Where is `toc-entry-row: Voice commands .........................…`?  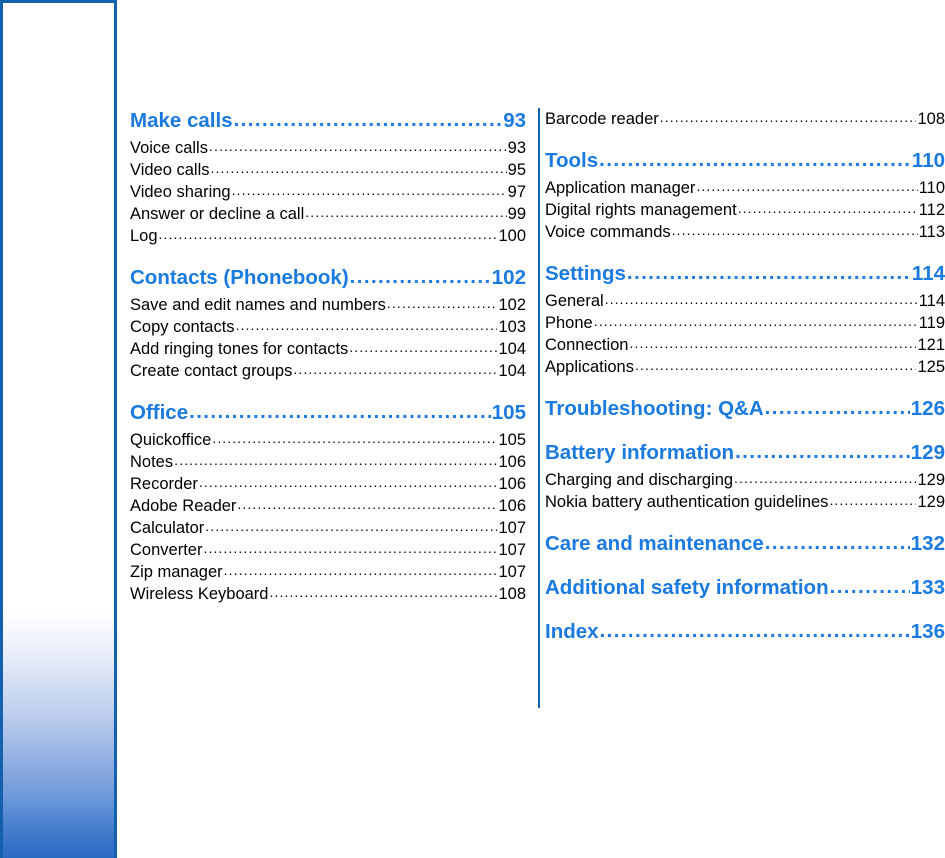
toc-entry-row: Voice commands .........................… is located at coordinates (745, 232).